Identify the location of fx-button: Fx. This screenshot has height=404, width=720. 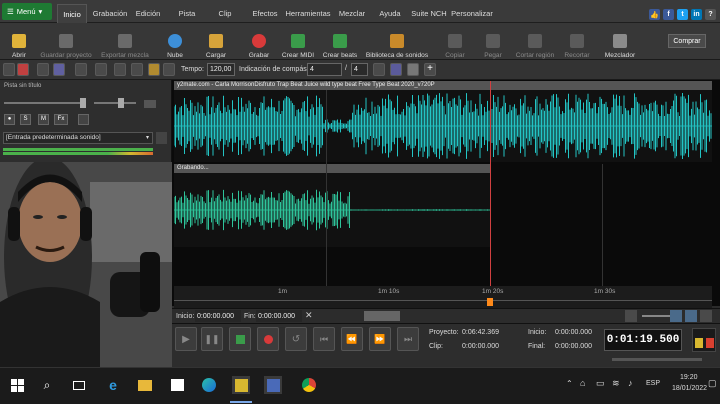
(61, 119).